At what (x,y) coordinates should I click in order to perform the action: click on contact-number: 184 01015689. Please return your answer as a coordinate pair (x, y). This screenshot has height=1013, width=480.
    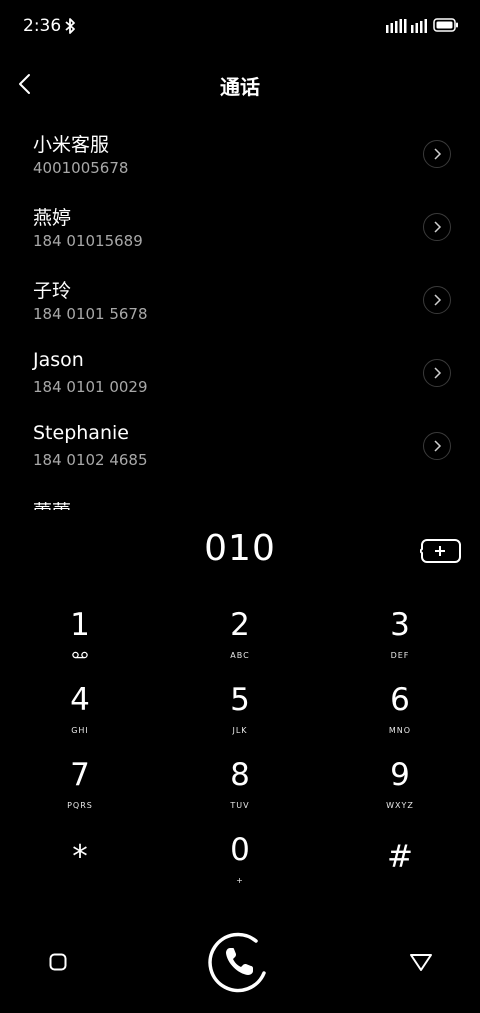
    Looking at the image, I should click on (88, 241).